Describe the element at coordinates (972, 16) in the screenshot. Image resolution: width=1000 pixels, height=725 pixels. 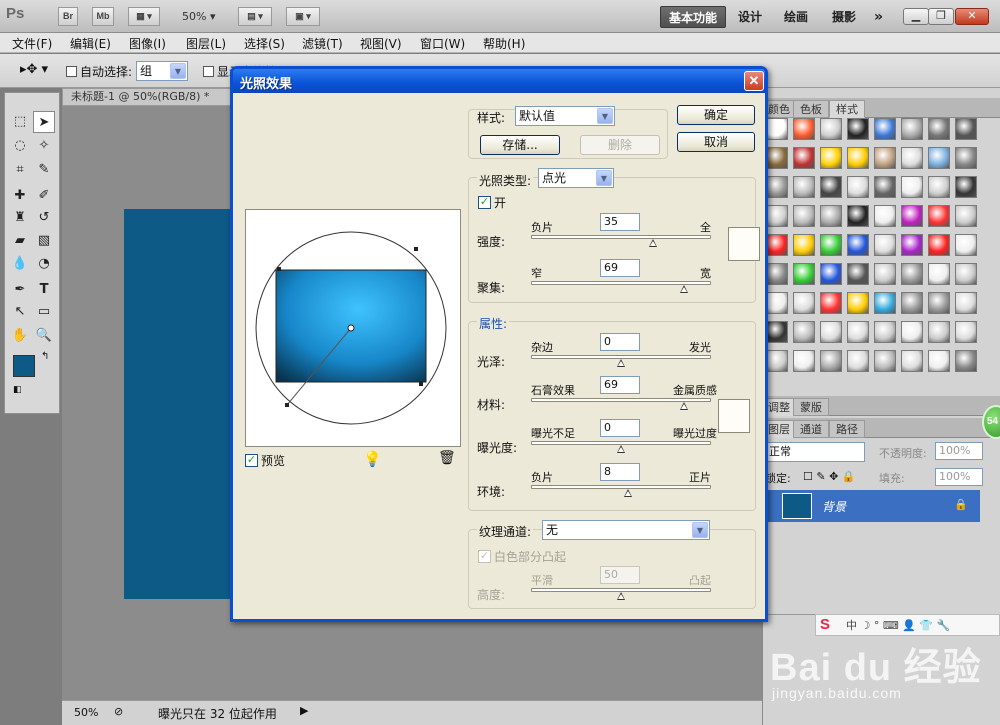
I see `close-app-button: ✕` at that location.